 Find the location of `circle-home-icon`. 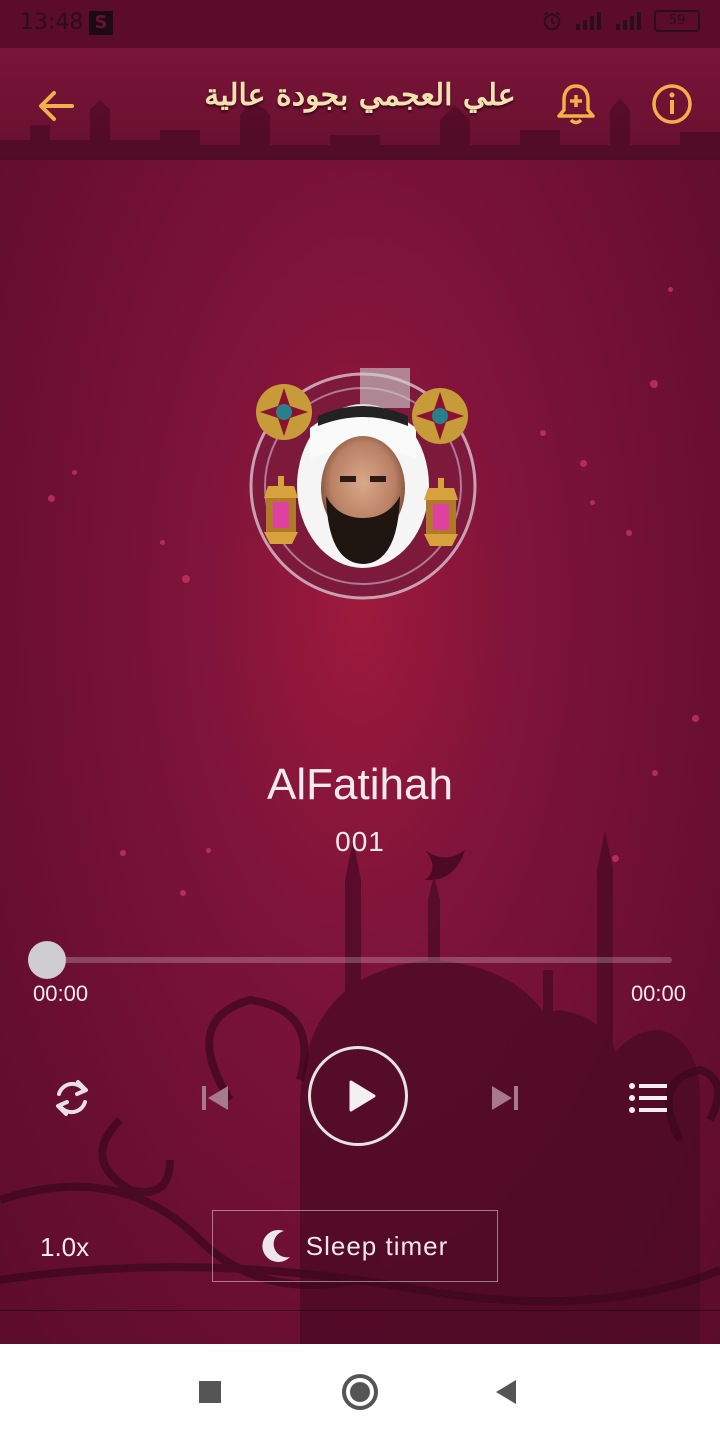

circle-home-icon is located at coordinates (360, 1392).